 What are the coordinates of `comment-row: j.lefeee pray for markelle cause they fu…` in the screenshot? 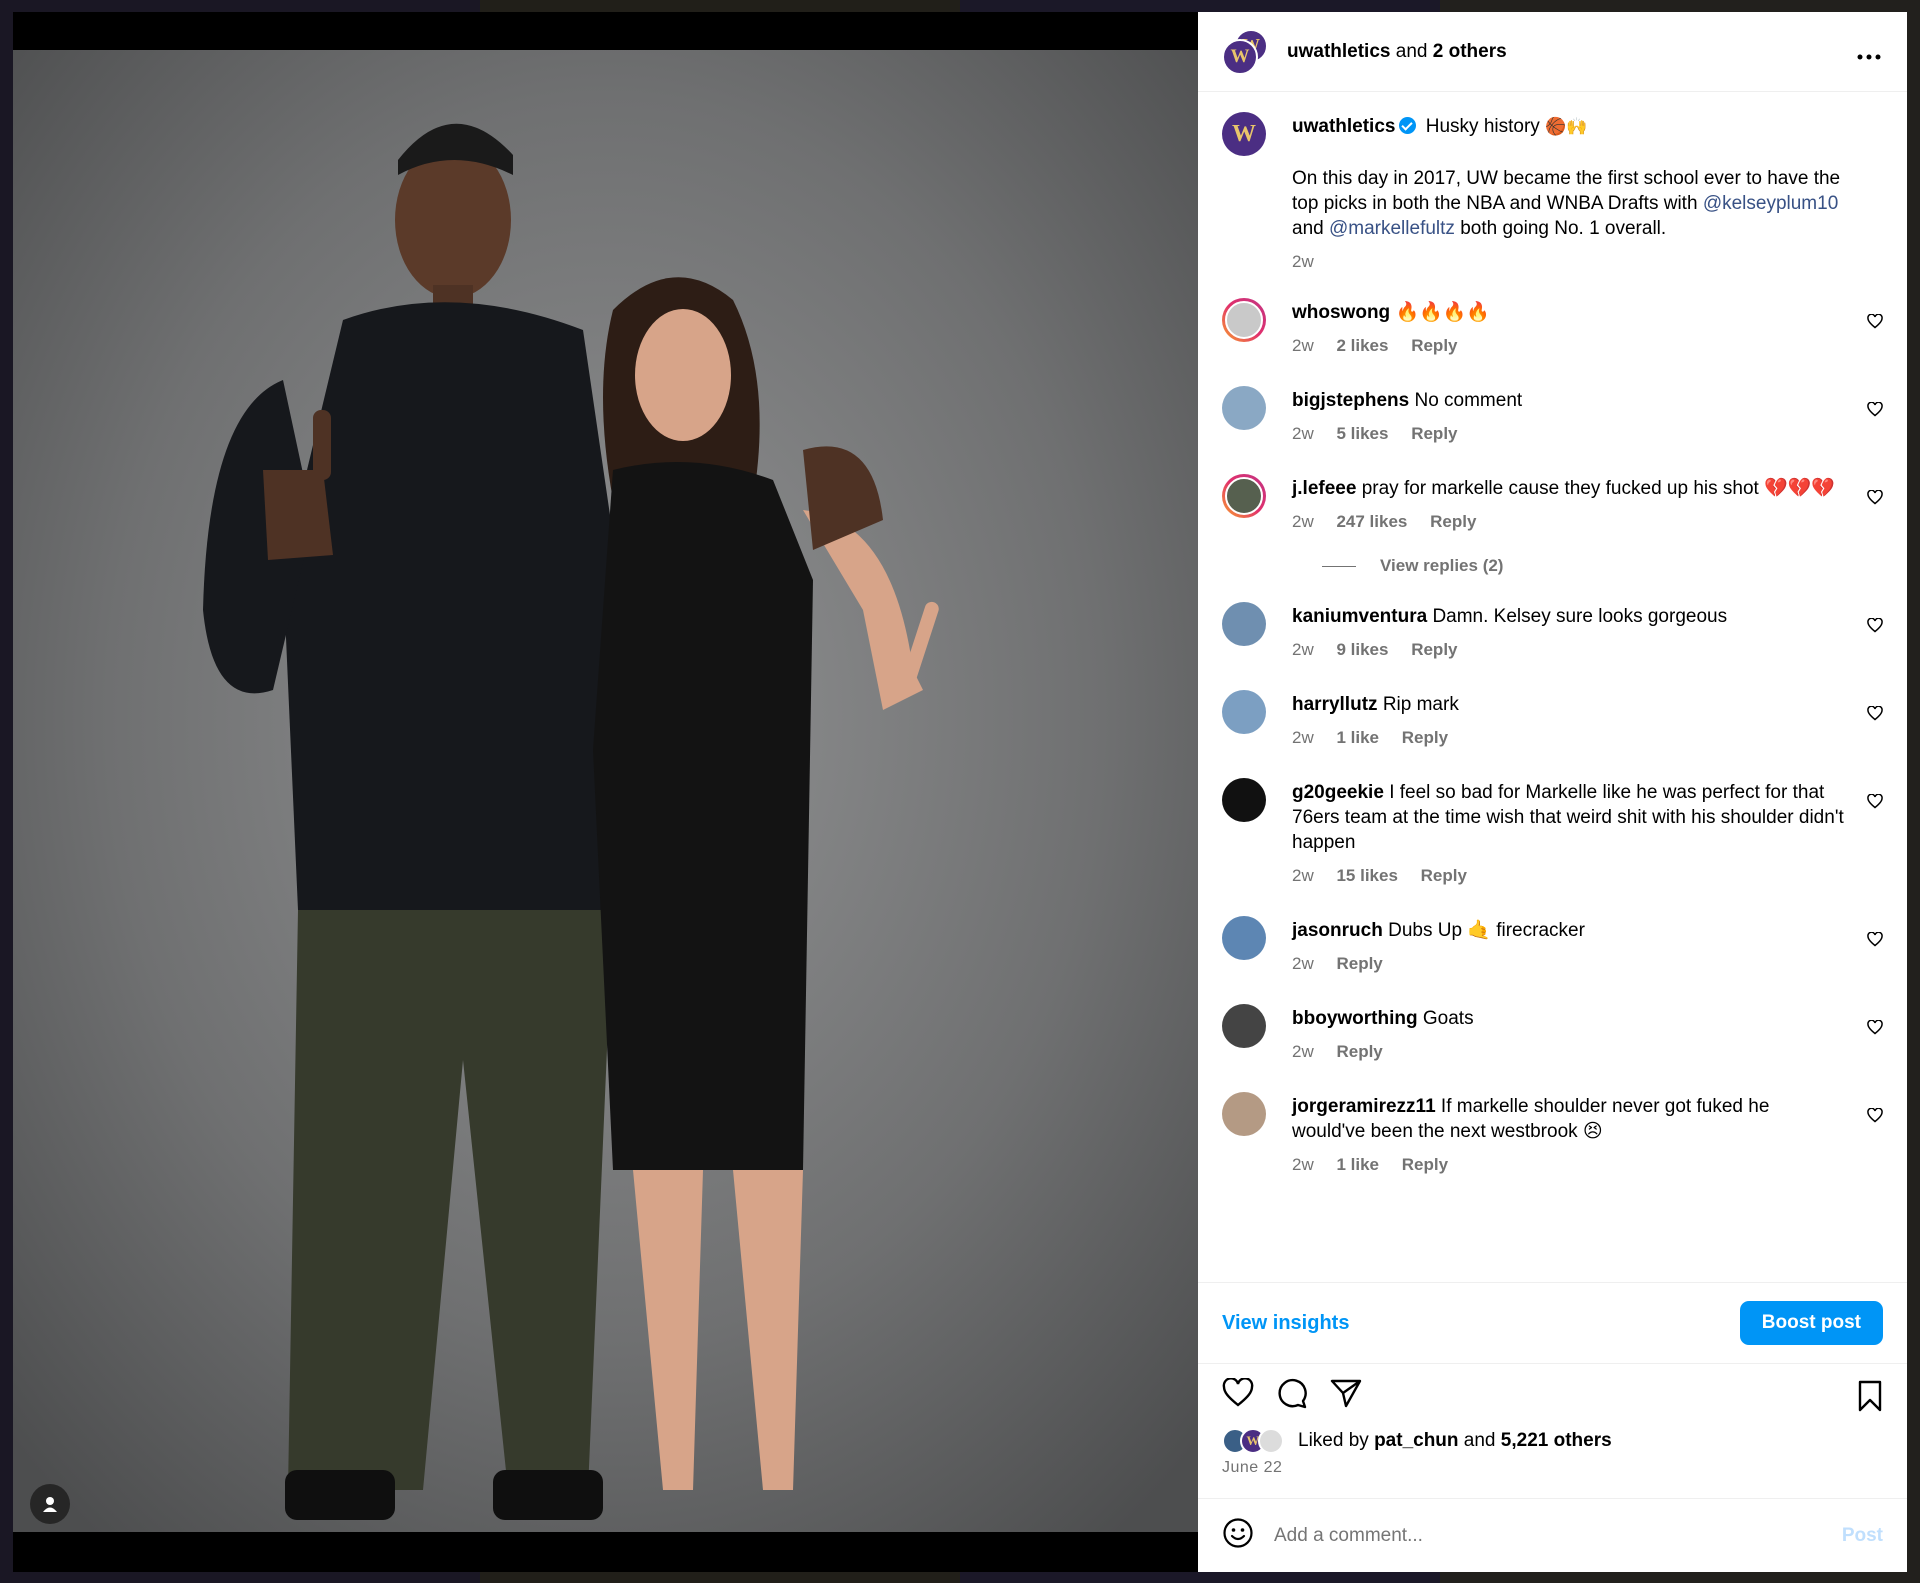 It's located at (1552, 504).